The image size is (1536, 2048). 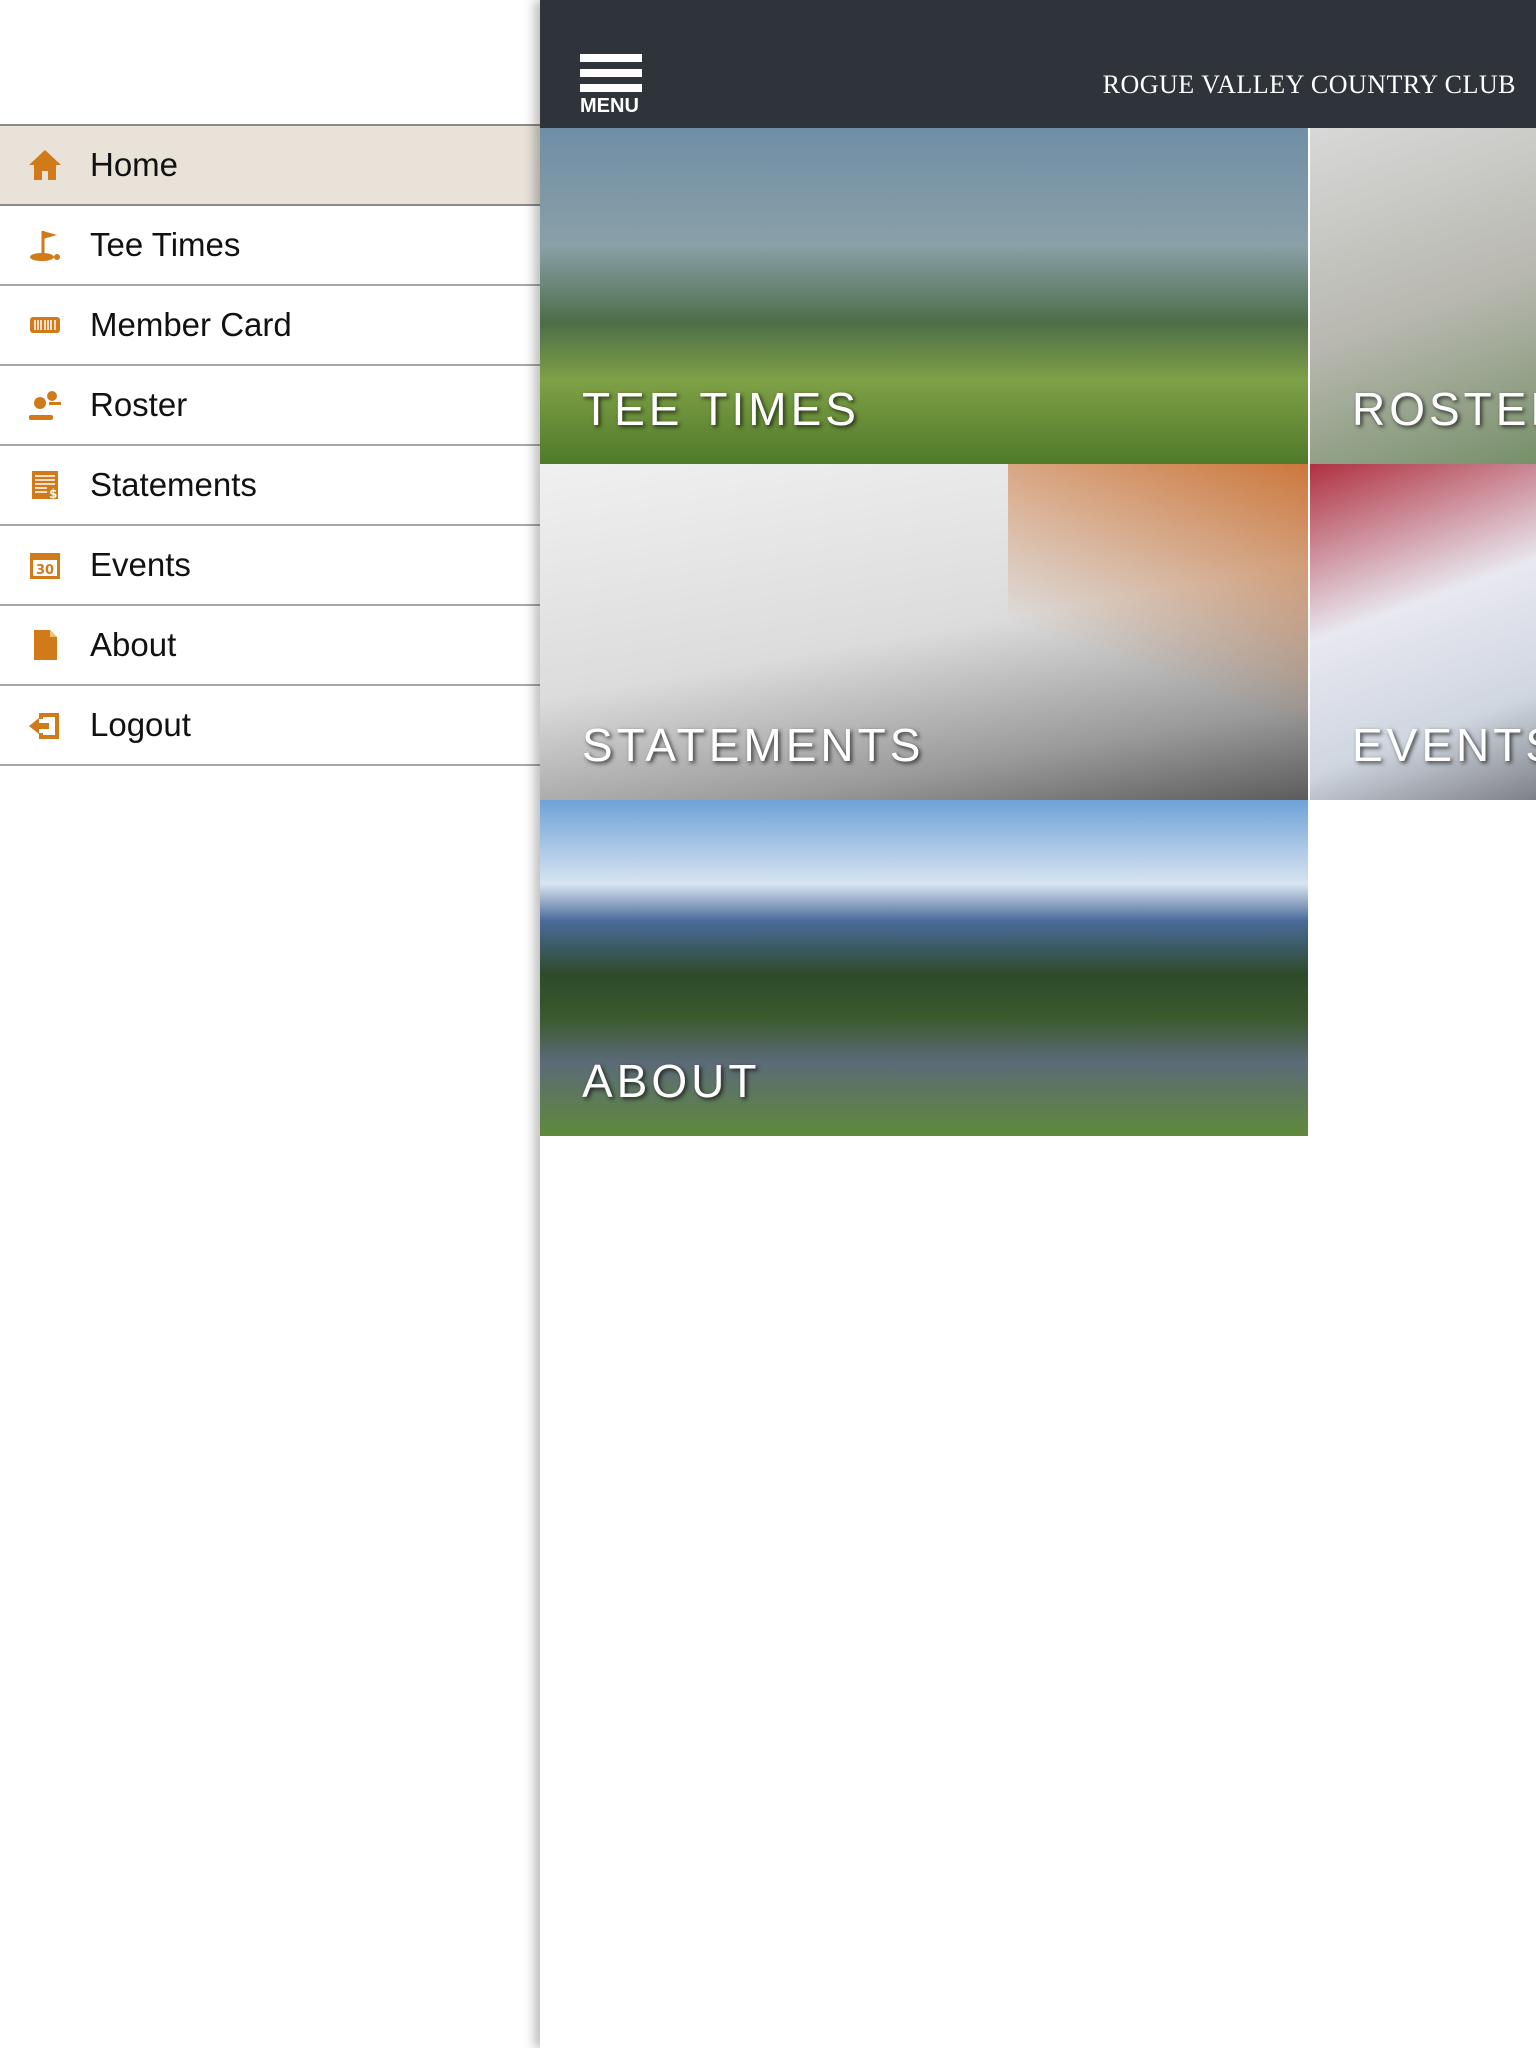 What do you see at coordinates (270, 486) in the screenshot?
I see `sidebar-item-statements: $ Statements` at bounding box center [270, 486].